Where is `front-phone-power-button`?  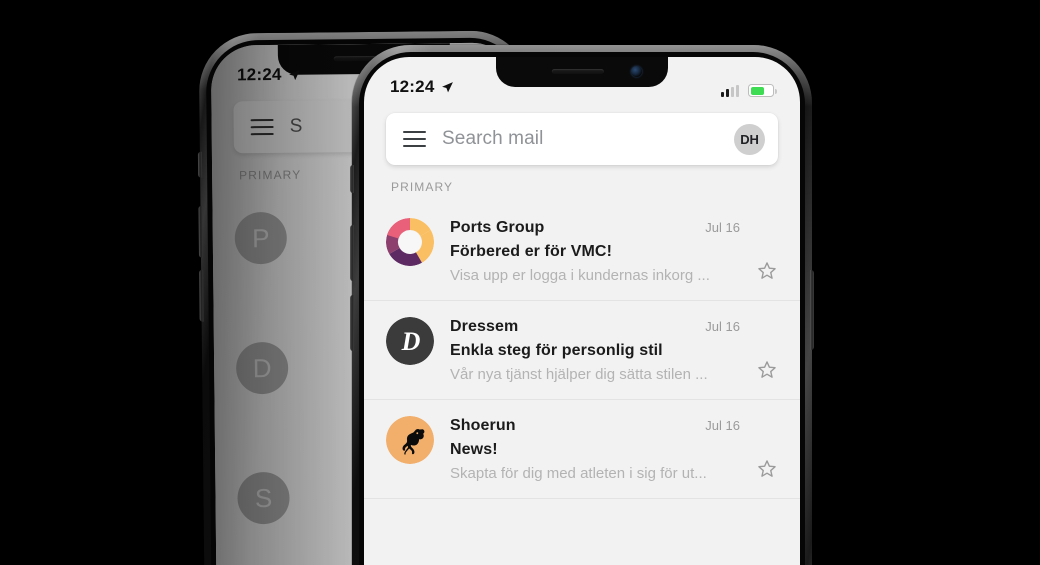
front-phone-power-button is located at coordinates (812, 310).